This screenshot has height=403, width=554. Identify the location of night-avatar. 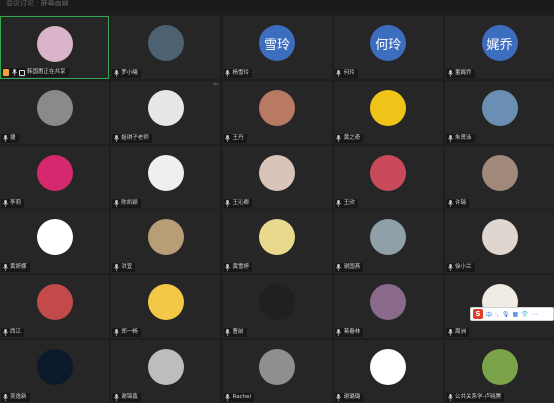
(277, 302).